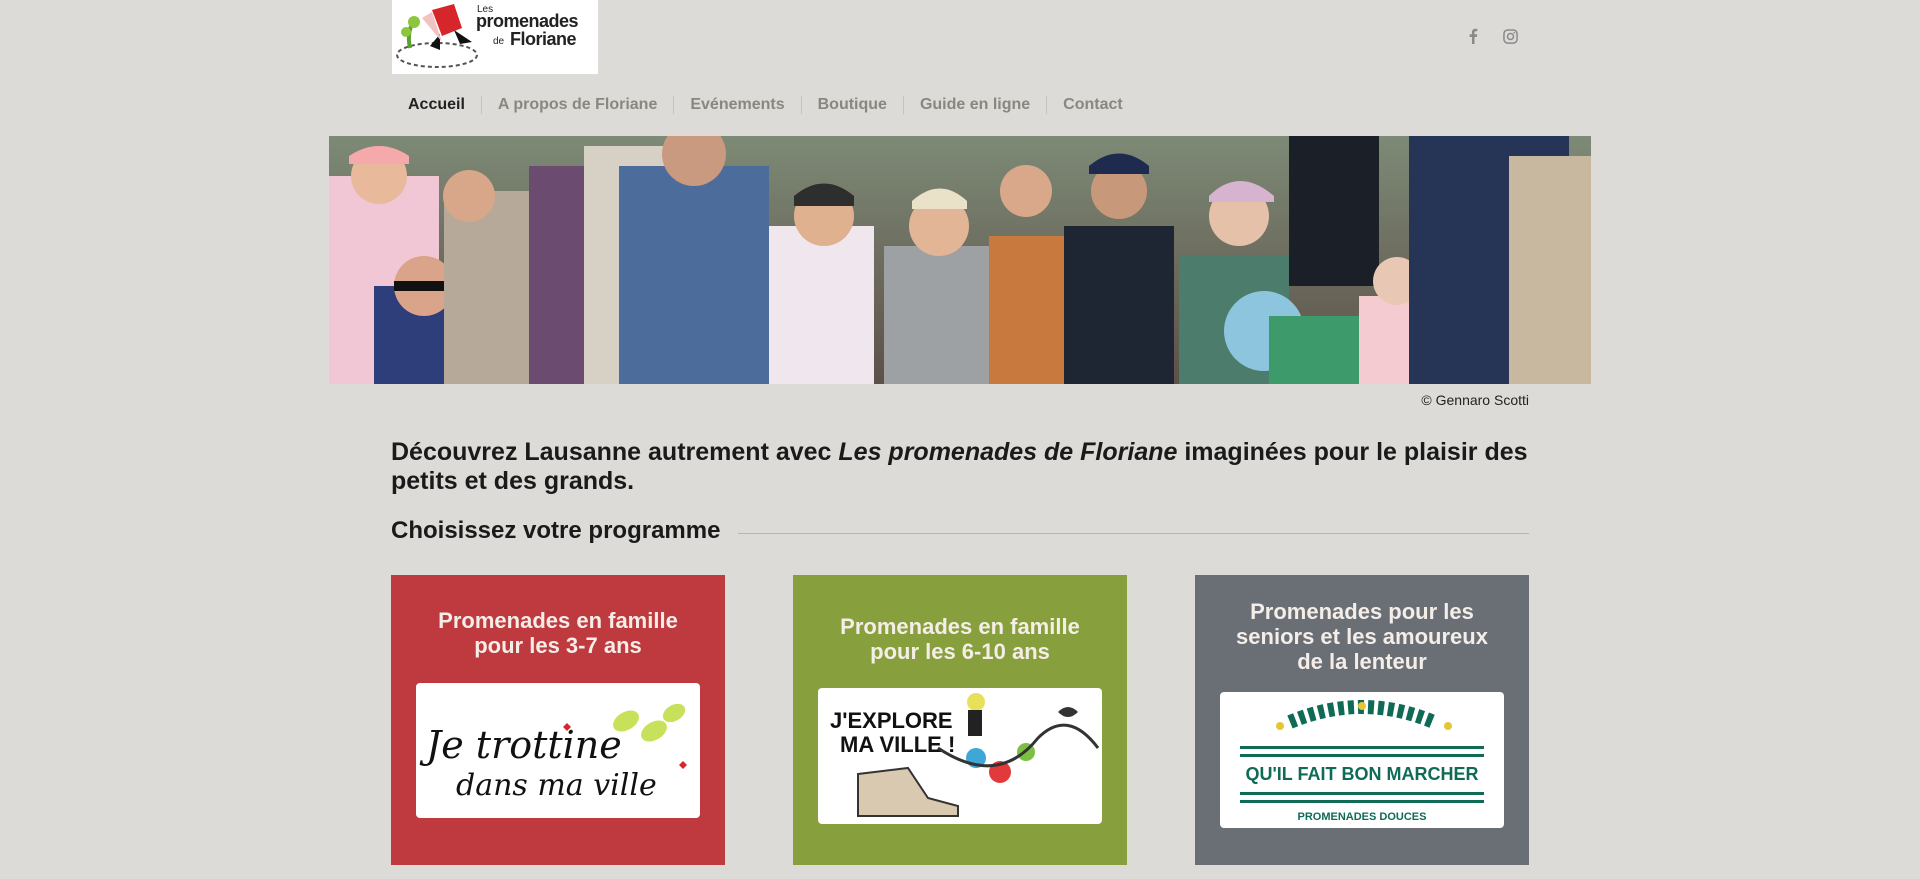 This screenshot has width=1920, height=879. What do you see at coordinates (1362, 817) in the screenshot?
I see `bon-marcher-subtitle: PROMENADES DOUCES` at bounding box center [1362, 817].